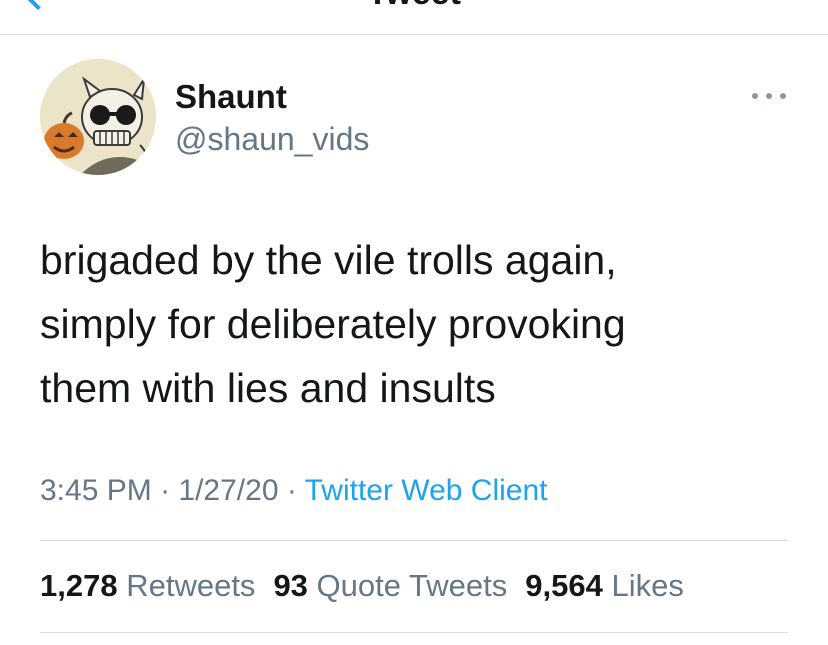 Image resolution: width=828 pixels, height=645 pixels. I want to click on tweet-line: them with lies and insults, so click(268, 388).